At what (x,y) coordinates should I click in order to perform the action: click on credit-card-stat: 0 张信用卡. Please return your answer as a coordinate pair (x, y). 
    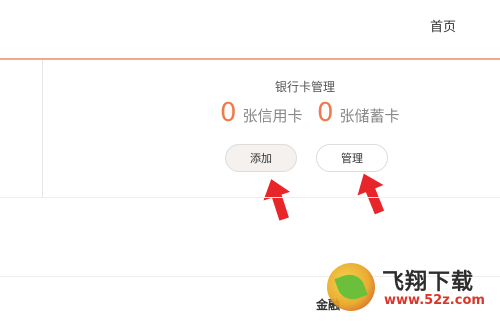
    Looking at the image, I should click on (261, 113).